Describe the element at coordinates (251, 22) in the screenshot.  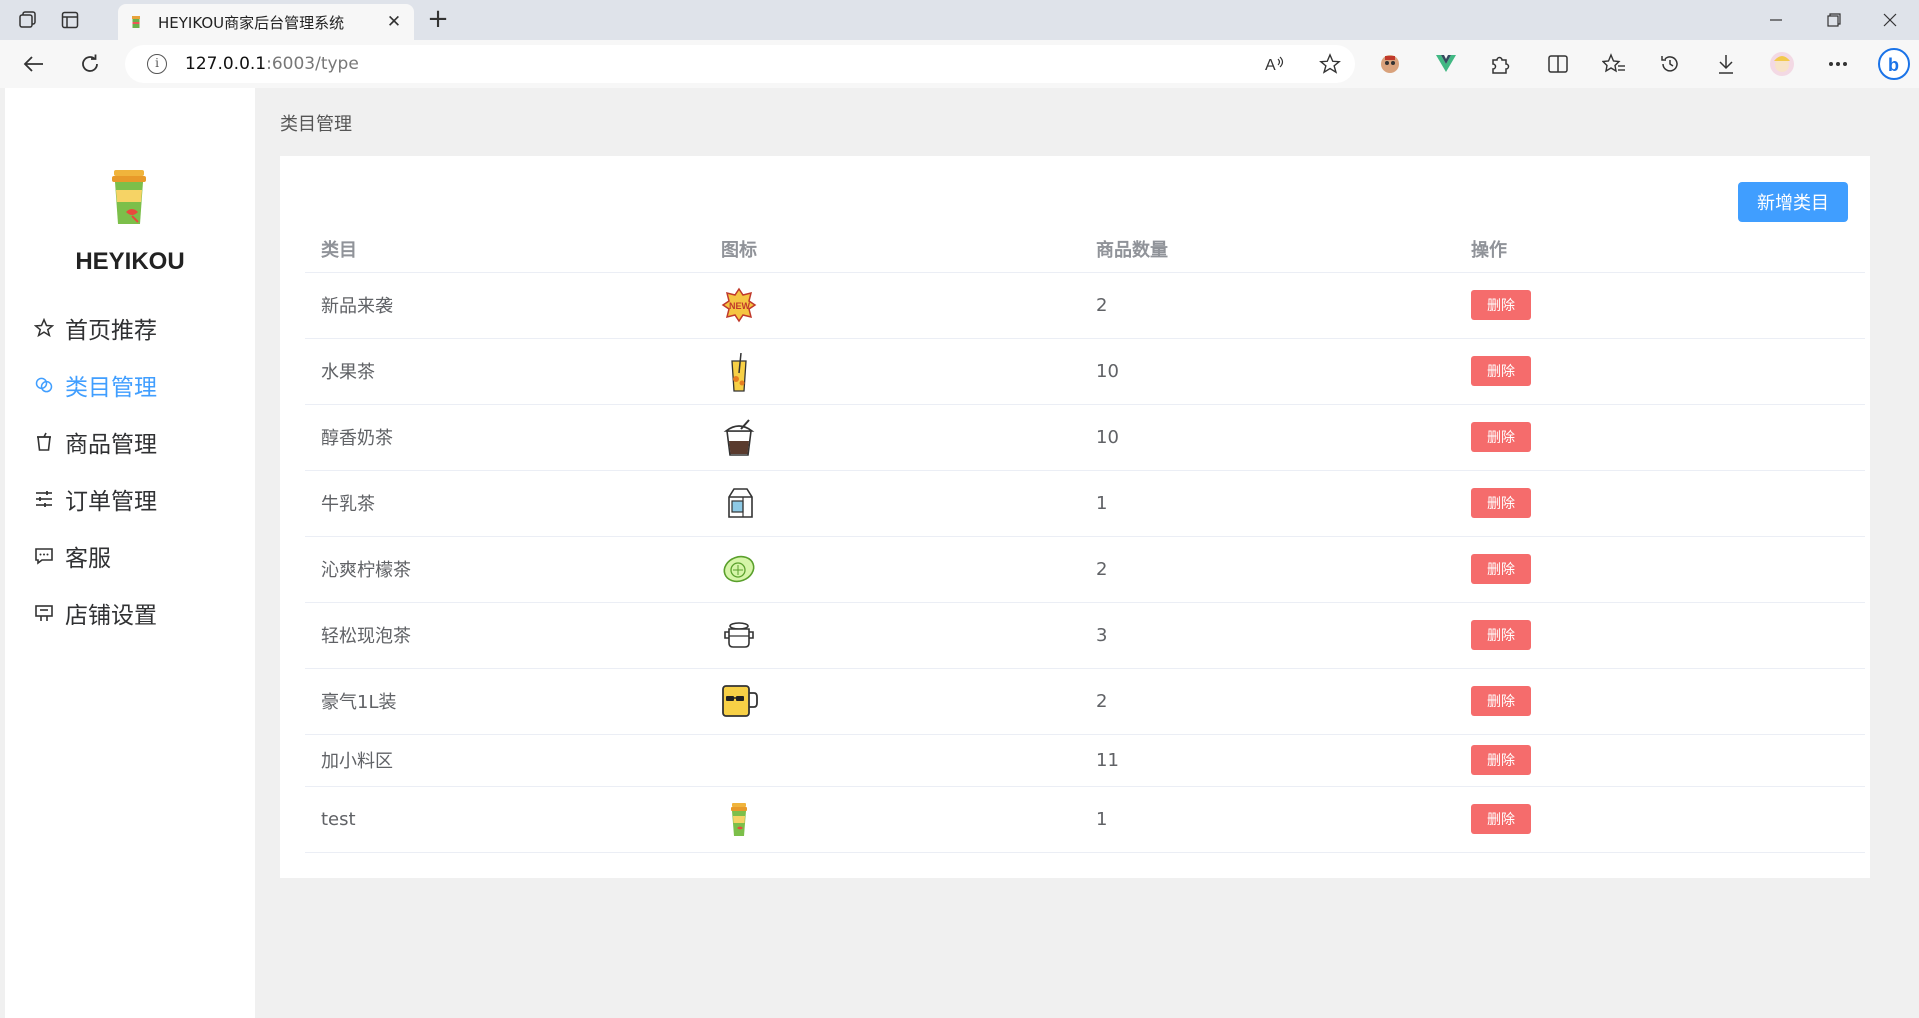
I see `tab-title: HEYIKOU商家后台管理系统` at that location.